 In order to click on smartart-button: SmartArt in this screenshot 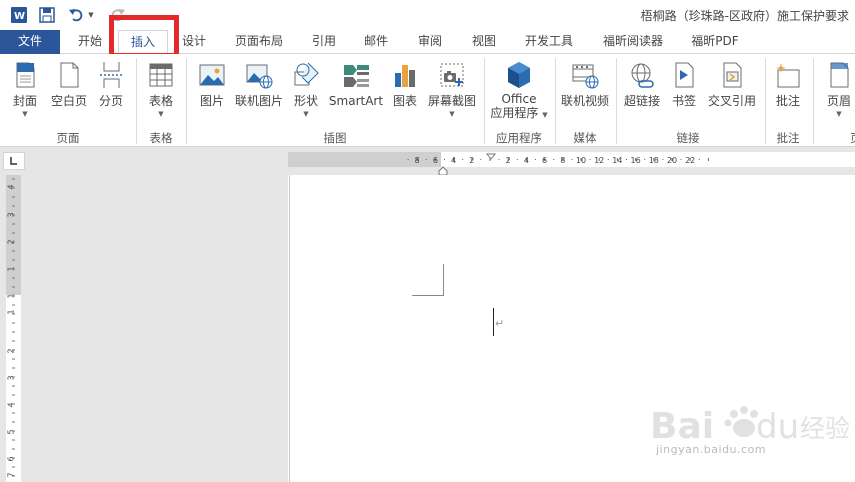, I will do `click(356, 92)`.